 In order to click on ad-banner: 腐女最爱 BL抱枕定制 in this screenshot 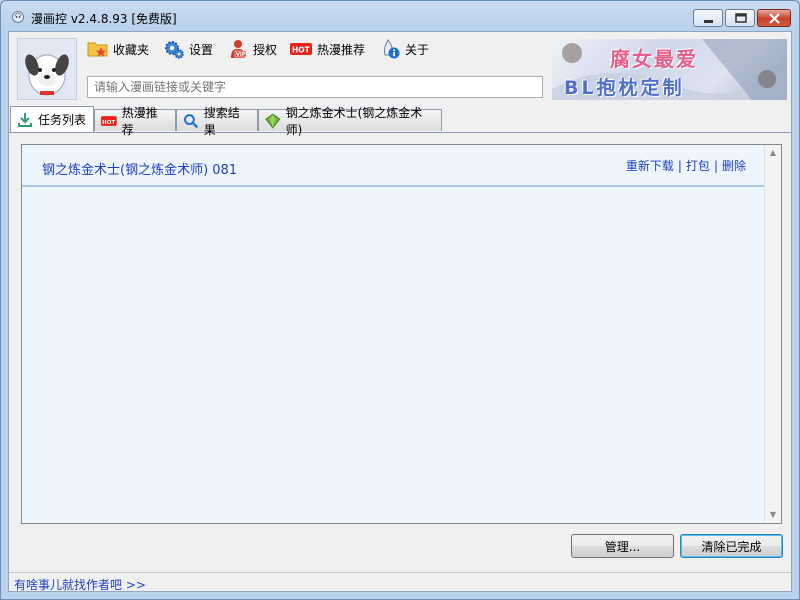, I will do `click(669, 69)`.